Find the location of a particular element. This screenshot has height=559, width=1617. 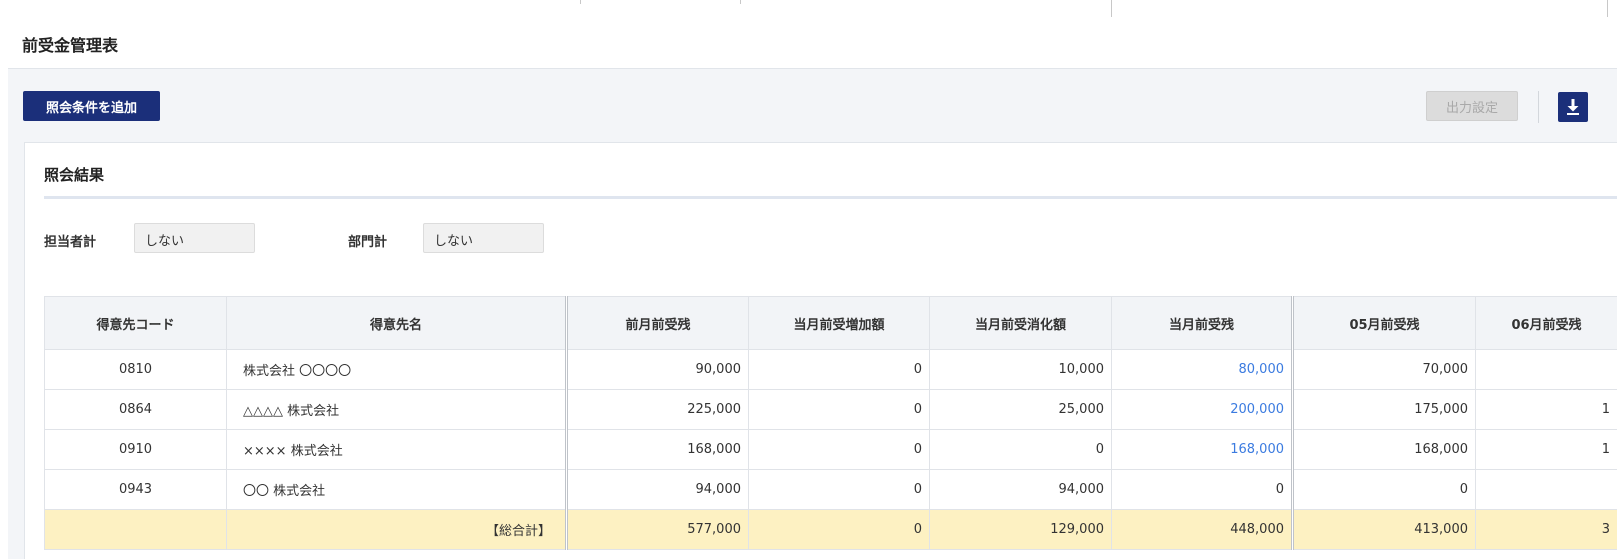

cell-prev-balance: 225,000 is located at coordinates (657, 409).